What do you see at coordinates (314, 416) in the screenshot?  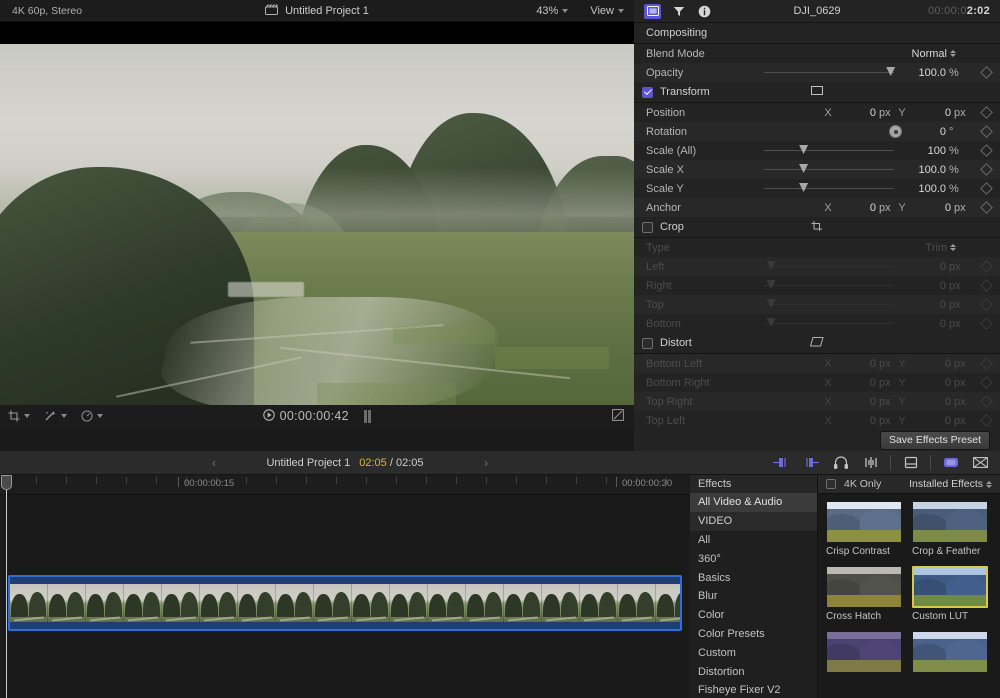 I see `viewer-timecode: 00:00:00:42` at bounding box center [314, 416].